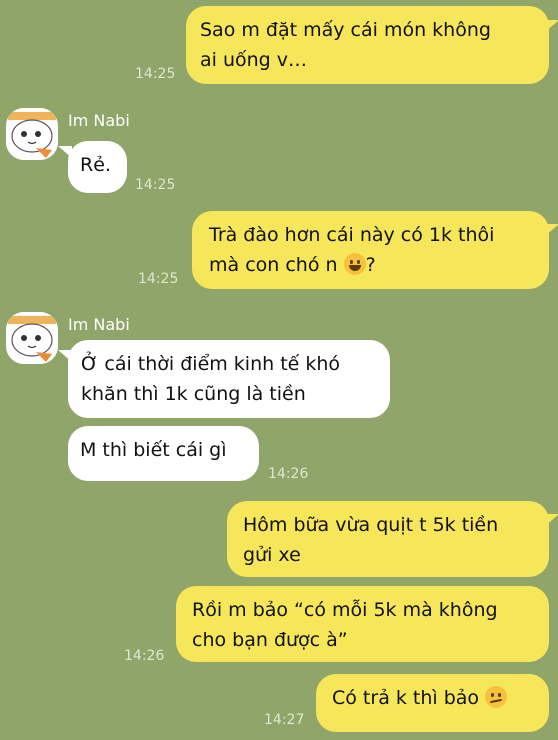  What do you see at coordinates (163, 453) in the screenshot?
I see `incoming-message-bubble: M thì biết cái gì` at bounding box center [163, 453].